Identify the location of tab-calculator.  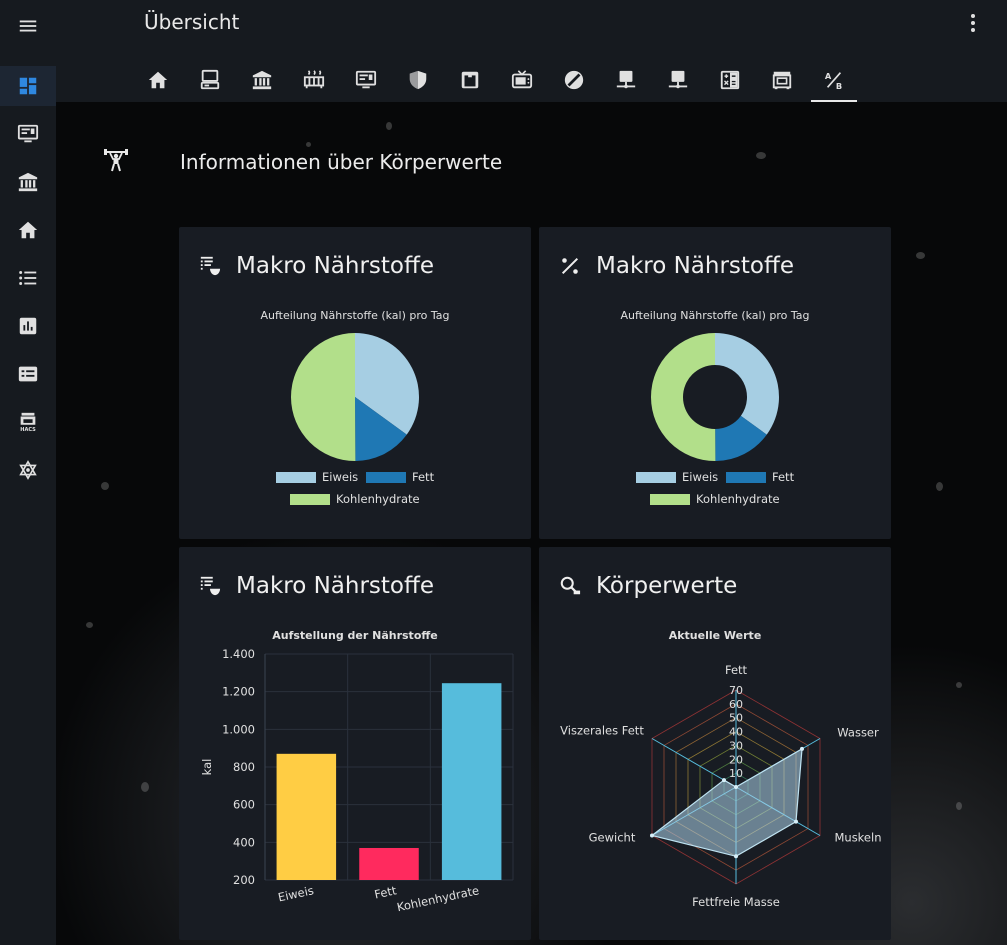
(730, 80).